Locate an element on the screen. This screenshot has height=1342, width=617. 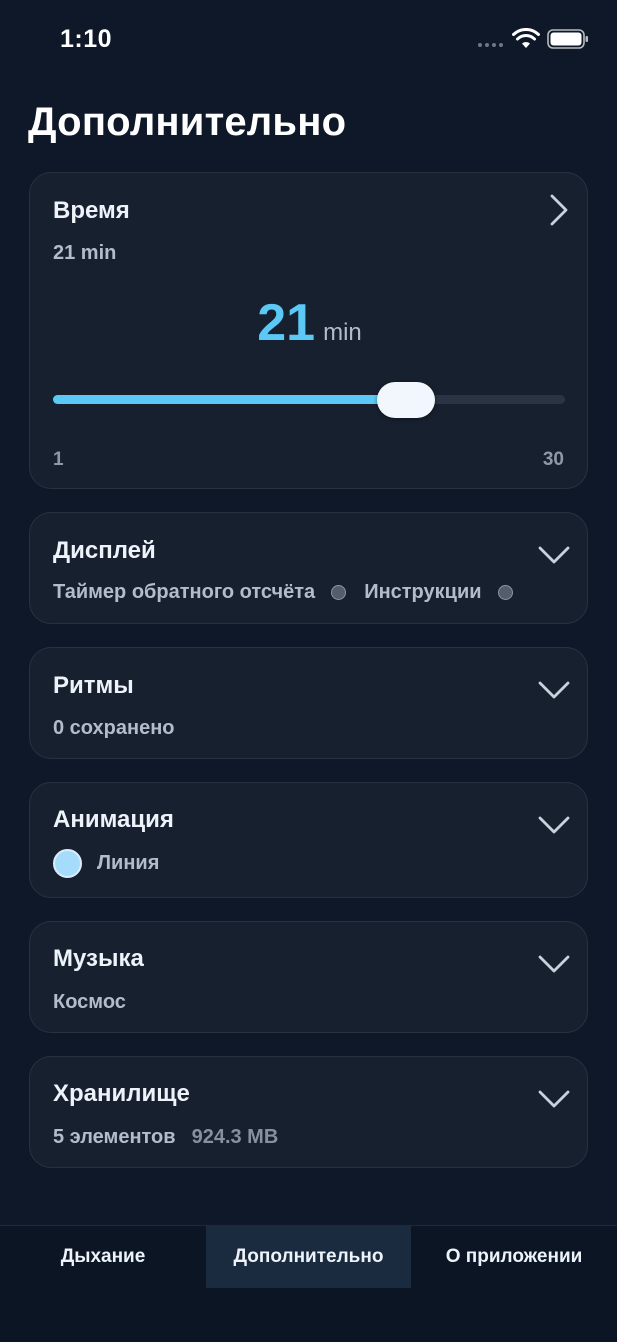
time-value-display: 21 min is located at coordinates (309, 323).